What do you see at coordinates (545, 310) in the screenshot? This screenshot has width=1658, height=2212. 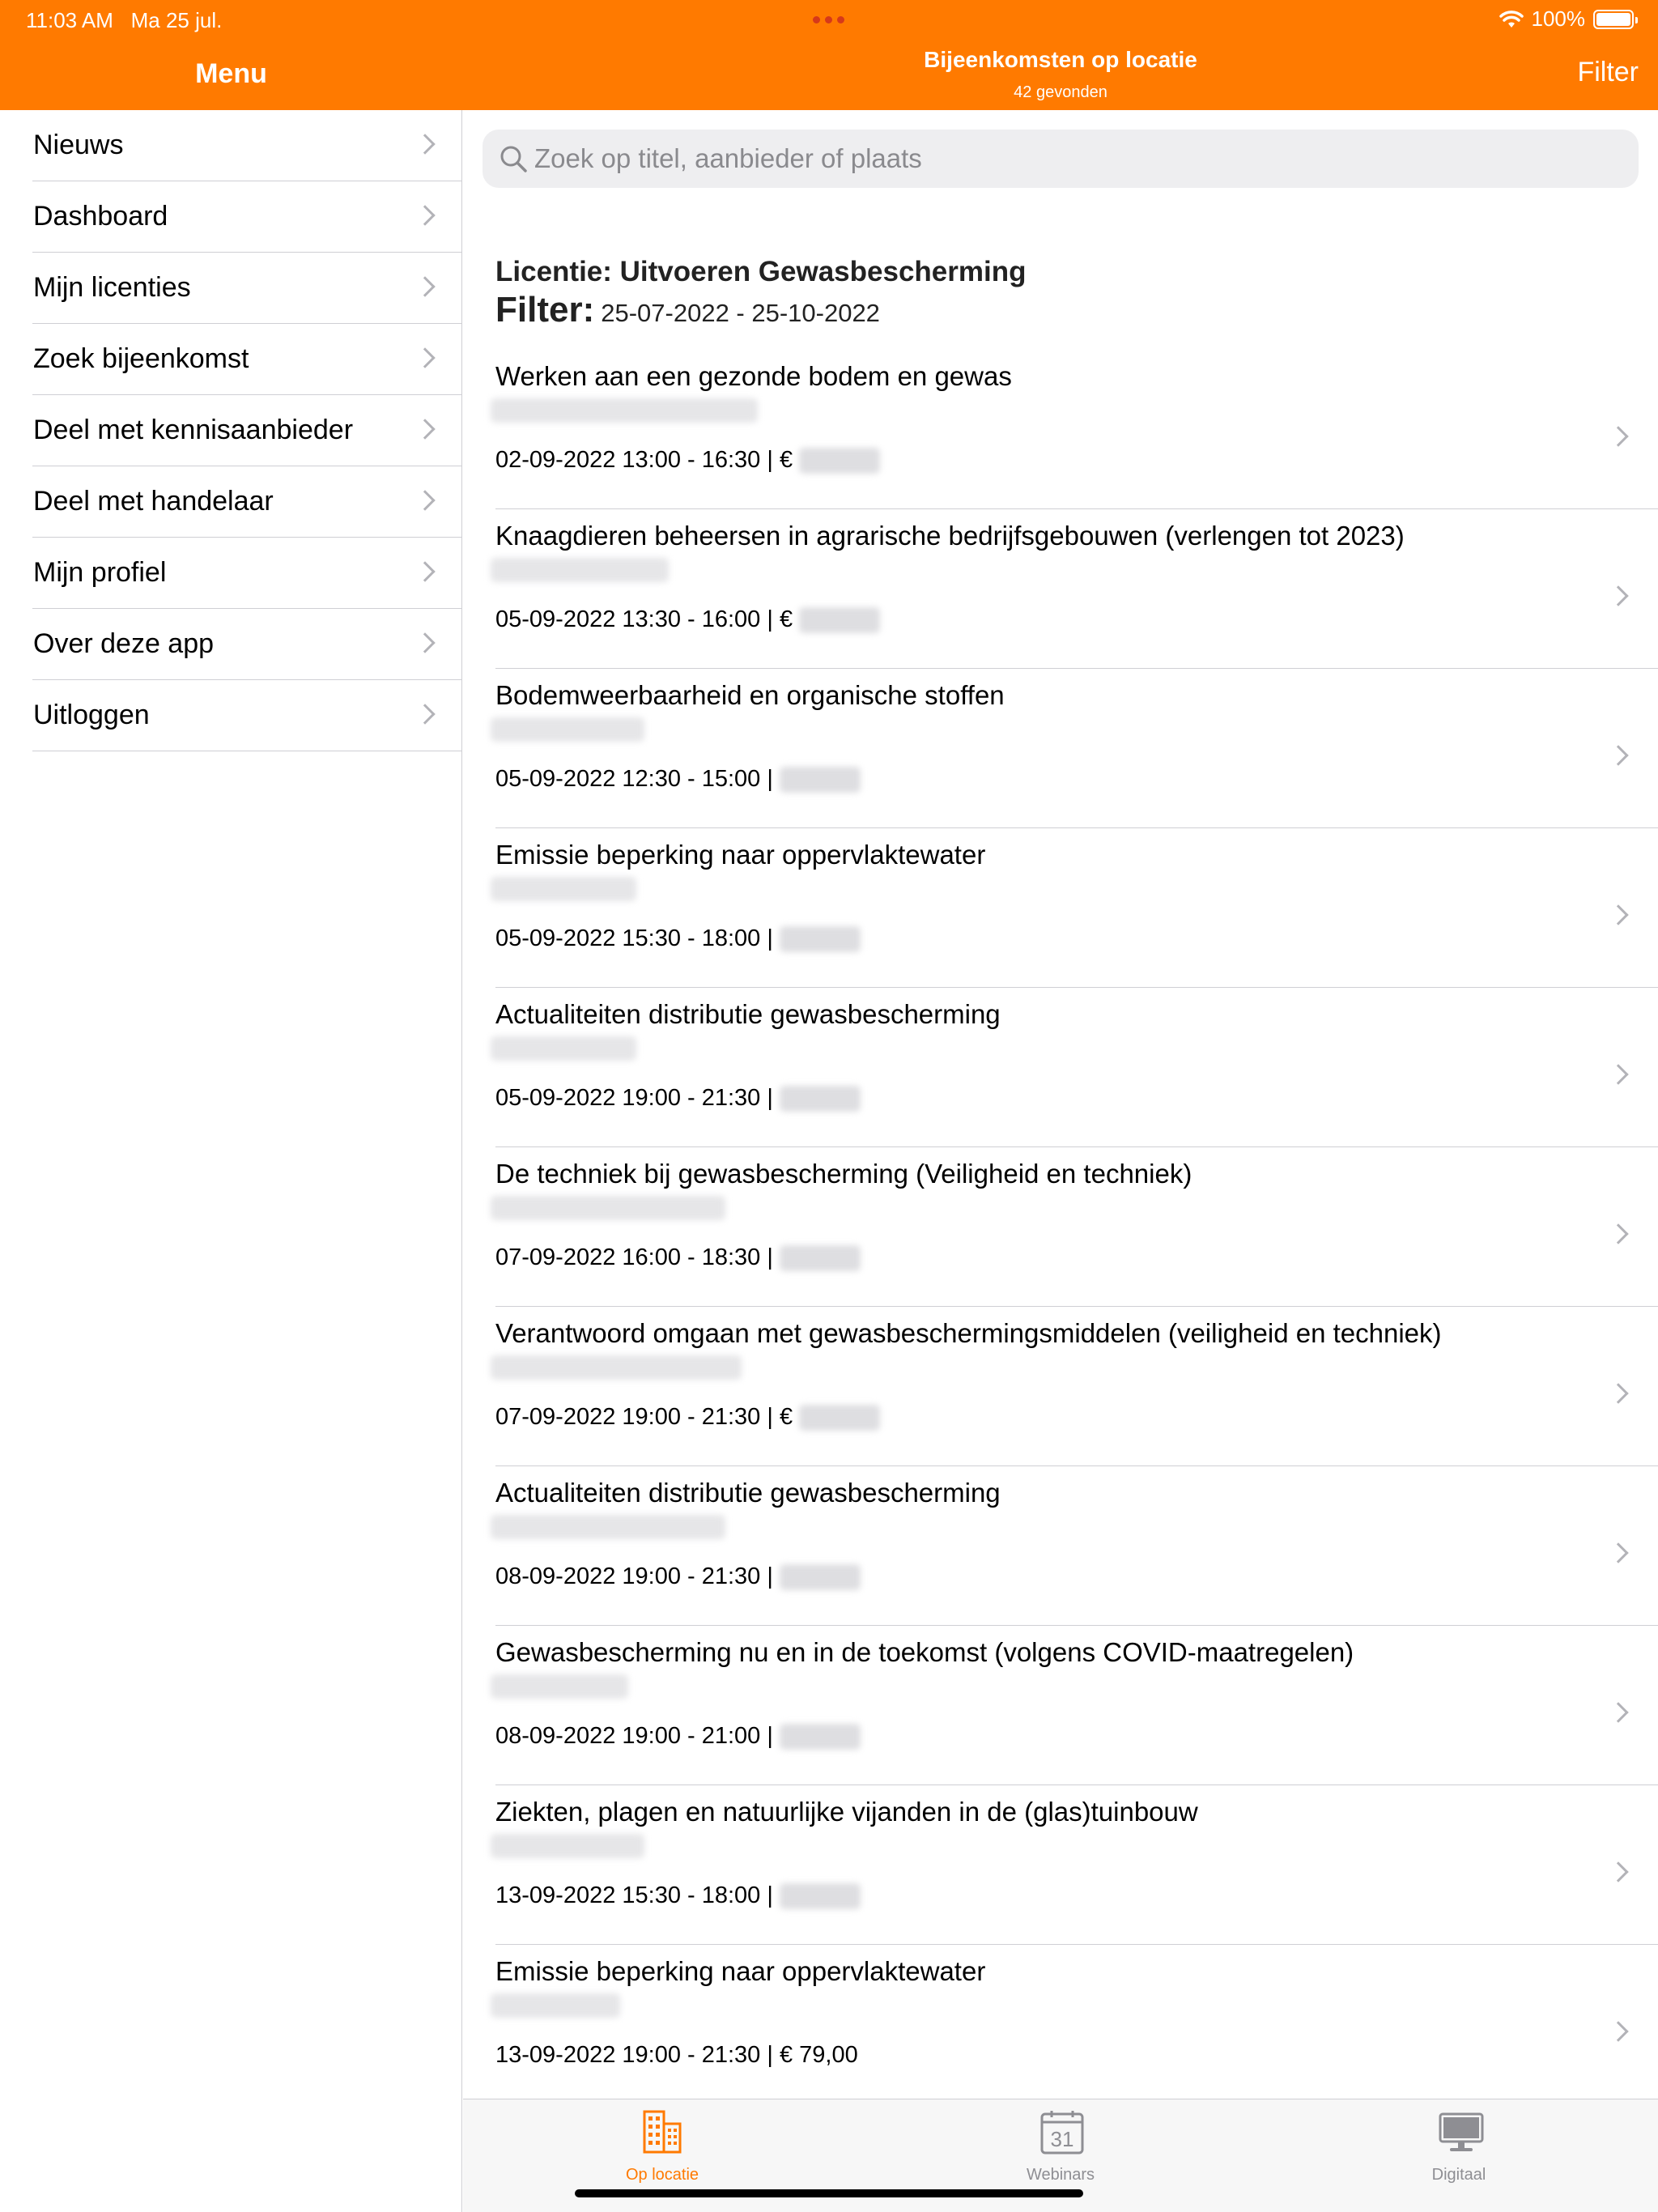 I see `filter-heading-label: Filter:` at bounding box center [545, 310].